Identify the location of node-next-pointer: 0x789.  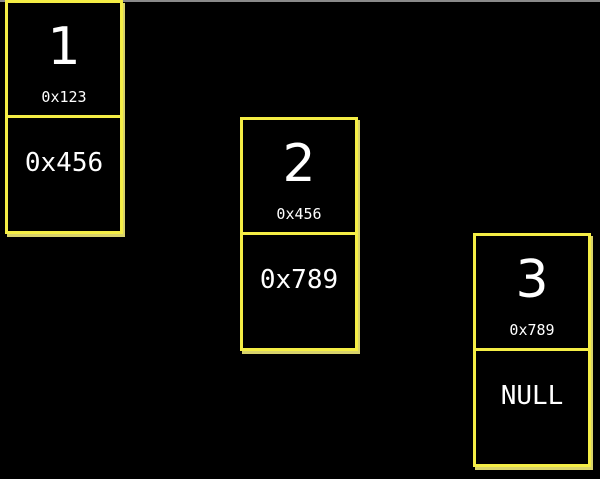
(299, 280).